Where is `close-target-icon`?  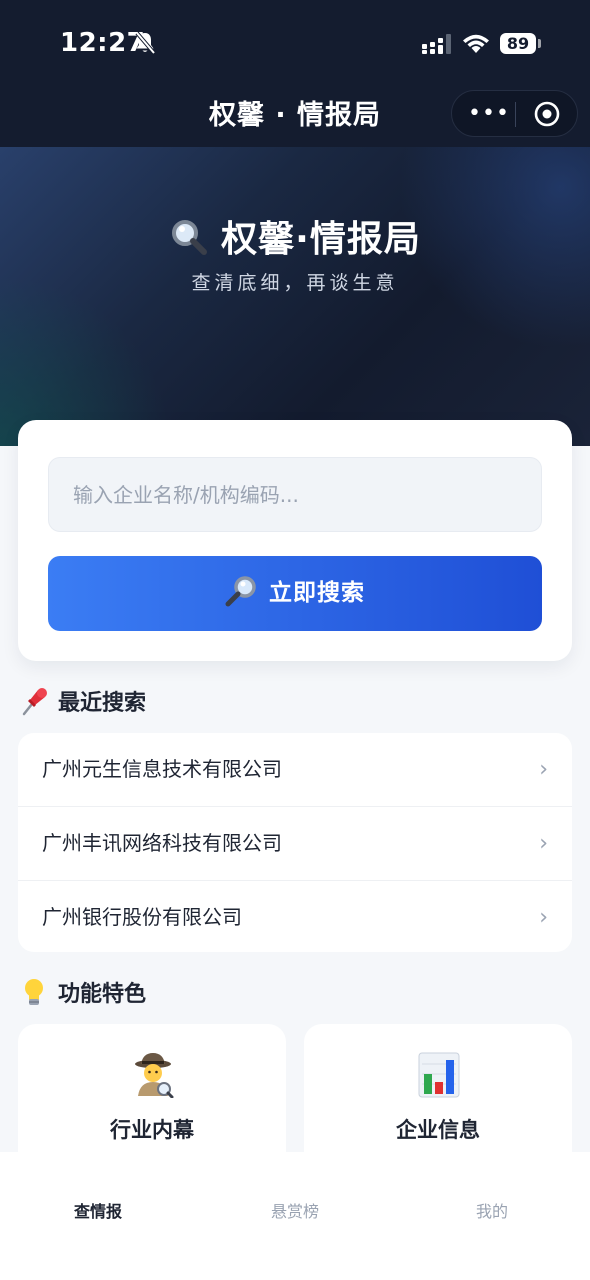
close-target-icon is located at coordinates (547, 114).